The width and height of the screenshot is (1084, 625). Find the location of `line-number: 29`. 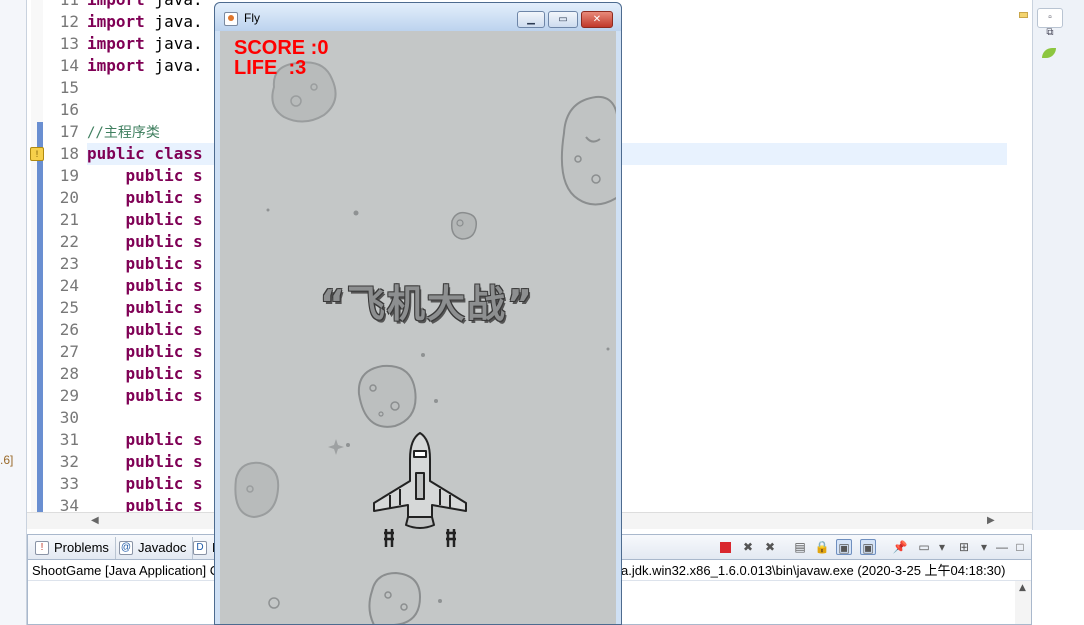

line-number: 29 is located at coordinates (69, 395).